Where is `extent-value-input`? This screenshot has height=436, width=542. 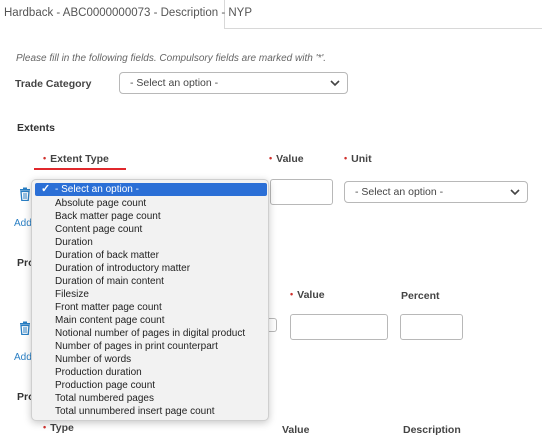
extent-value-input is located at coordinates (301, 192).